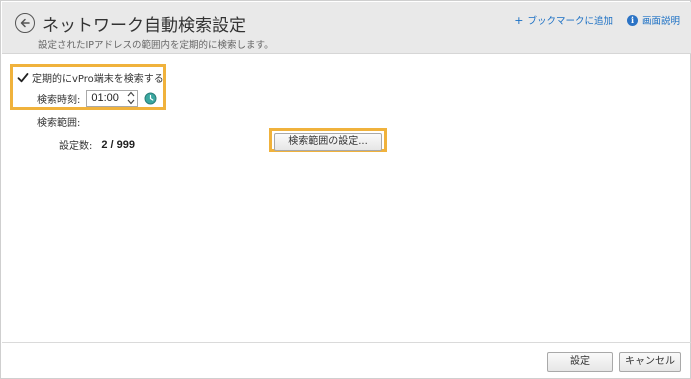 Image resolution: width=691 pixels, height=379 pixels. I want to click on range-count-value: 2 / 999, so click(118, 144).